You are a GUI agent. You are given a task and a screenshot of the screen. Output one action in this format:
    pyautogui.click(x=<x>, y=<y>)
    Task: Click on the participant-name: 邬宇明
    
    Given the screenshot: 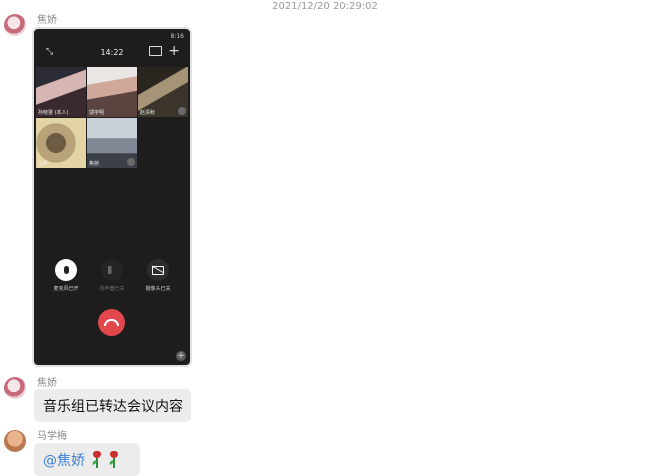 What is the action you would take?
    pyautogui.click(x=97, y=113)
    